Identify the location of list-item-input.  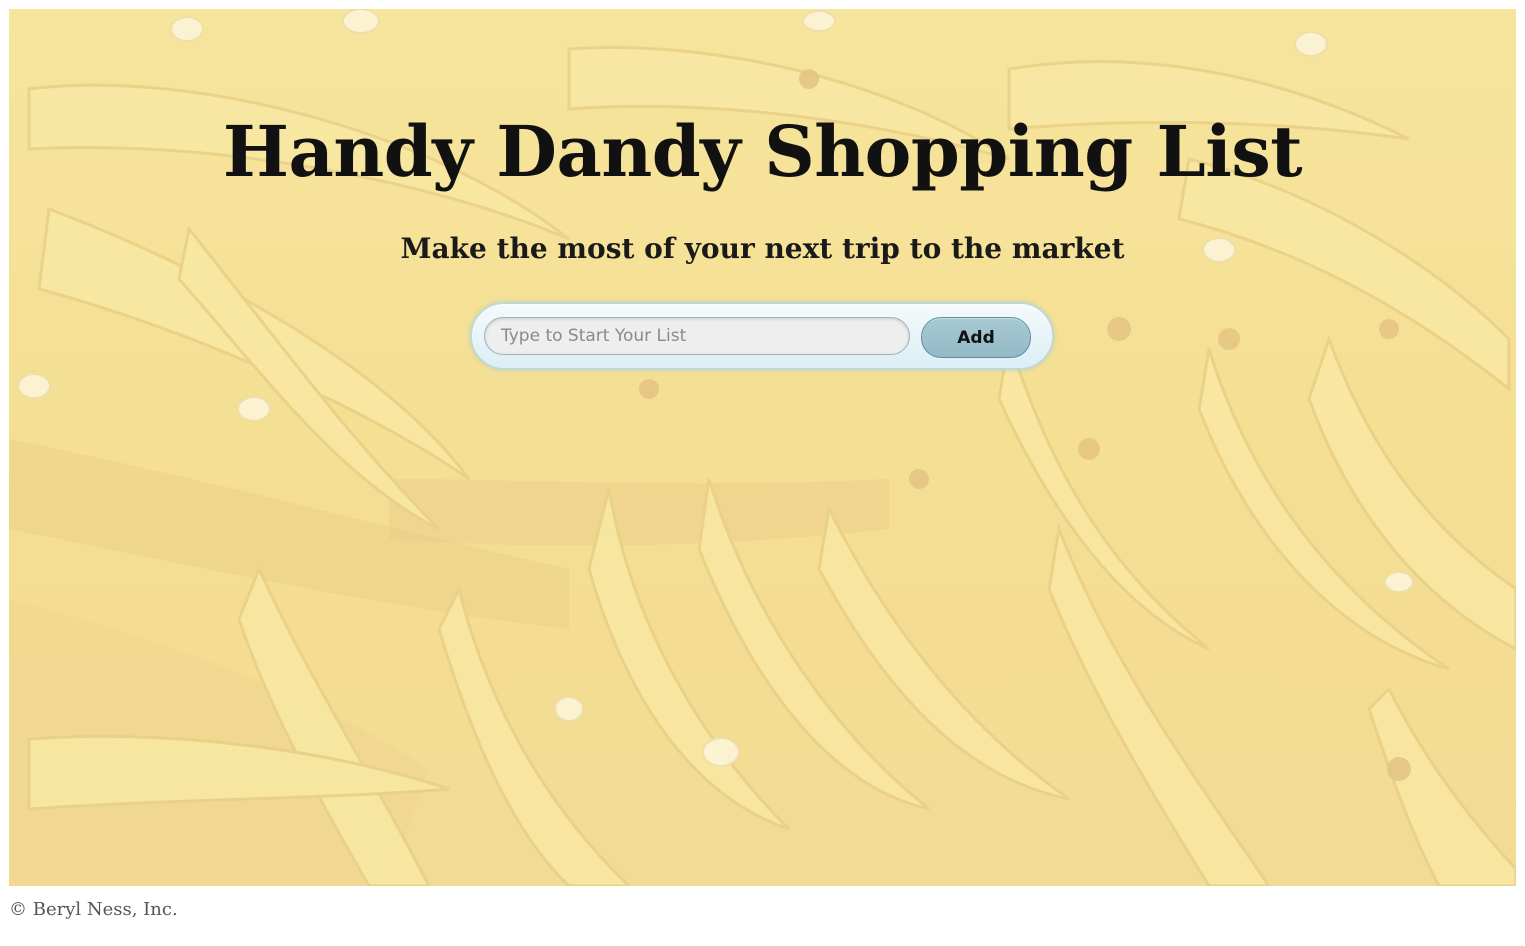
(697, 336).